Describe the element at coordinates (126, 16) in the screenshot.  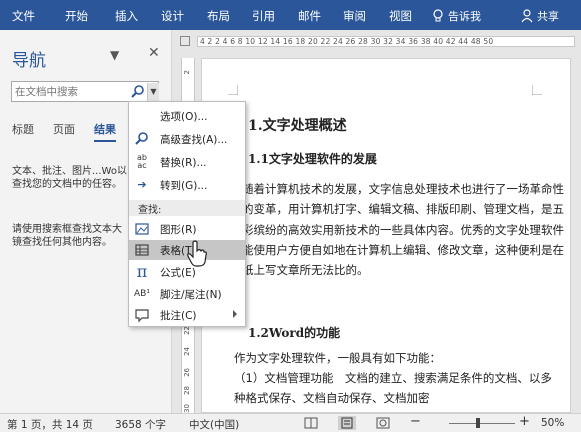
I see `tab-insert: 插入` at that location.